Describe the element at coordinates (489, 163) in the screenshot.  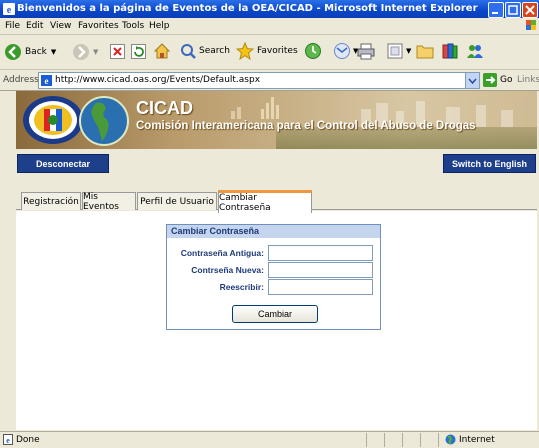
I see `switch-language-button: Switch to English` at that location.